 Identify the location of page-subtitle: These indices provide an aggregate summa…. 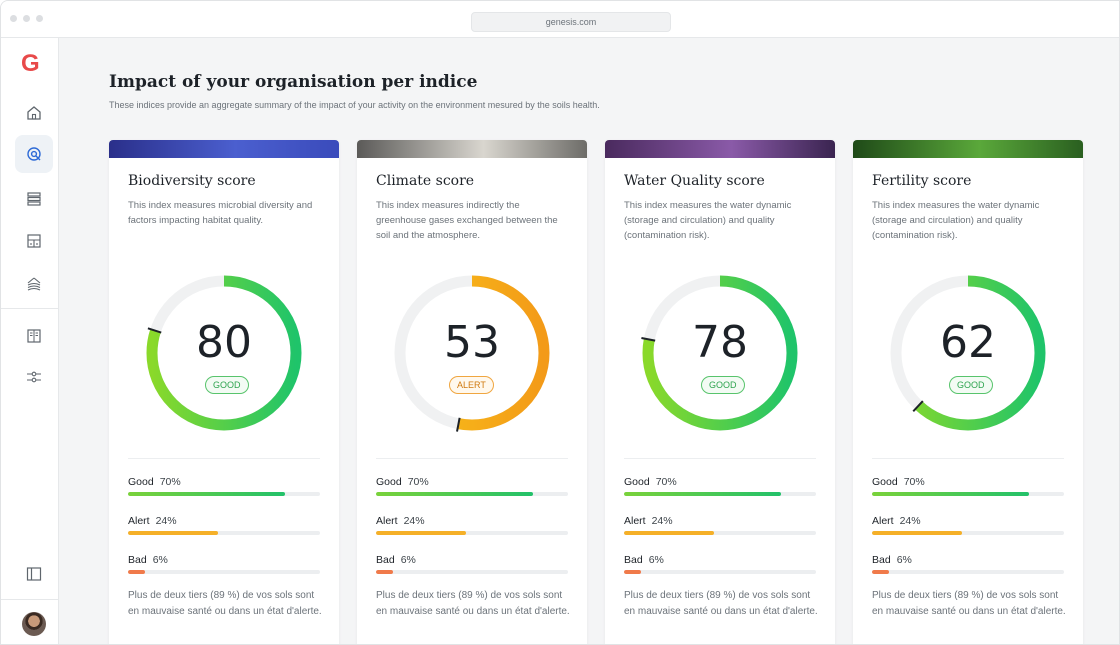
(354, 105).